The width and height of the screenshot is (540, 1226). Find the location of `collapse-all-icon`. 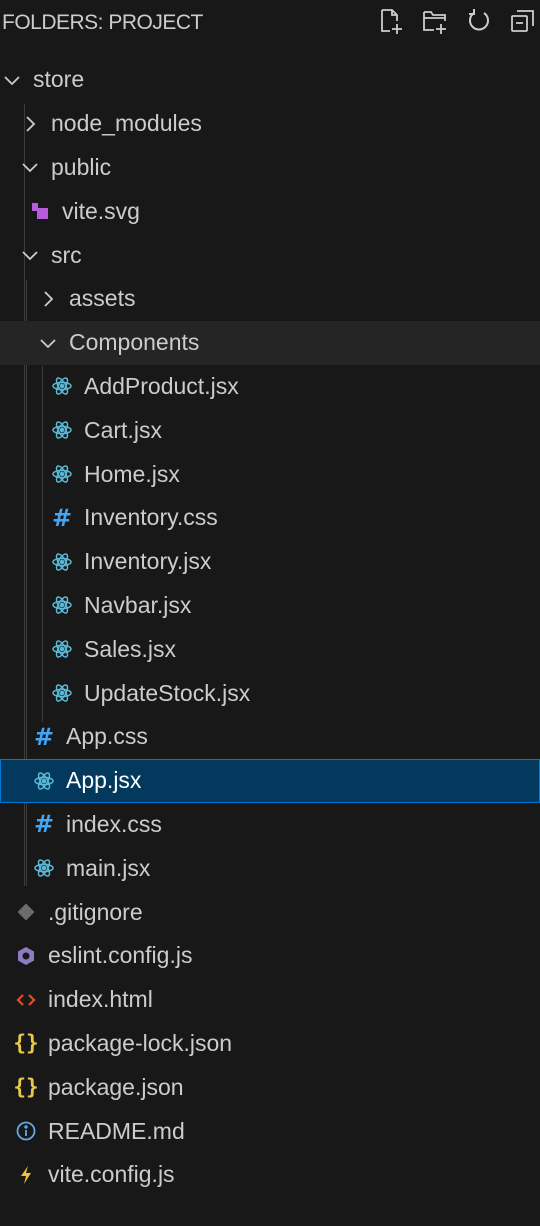

collapse-all-icon is located at coordinates (522, 21).